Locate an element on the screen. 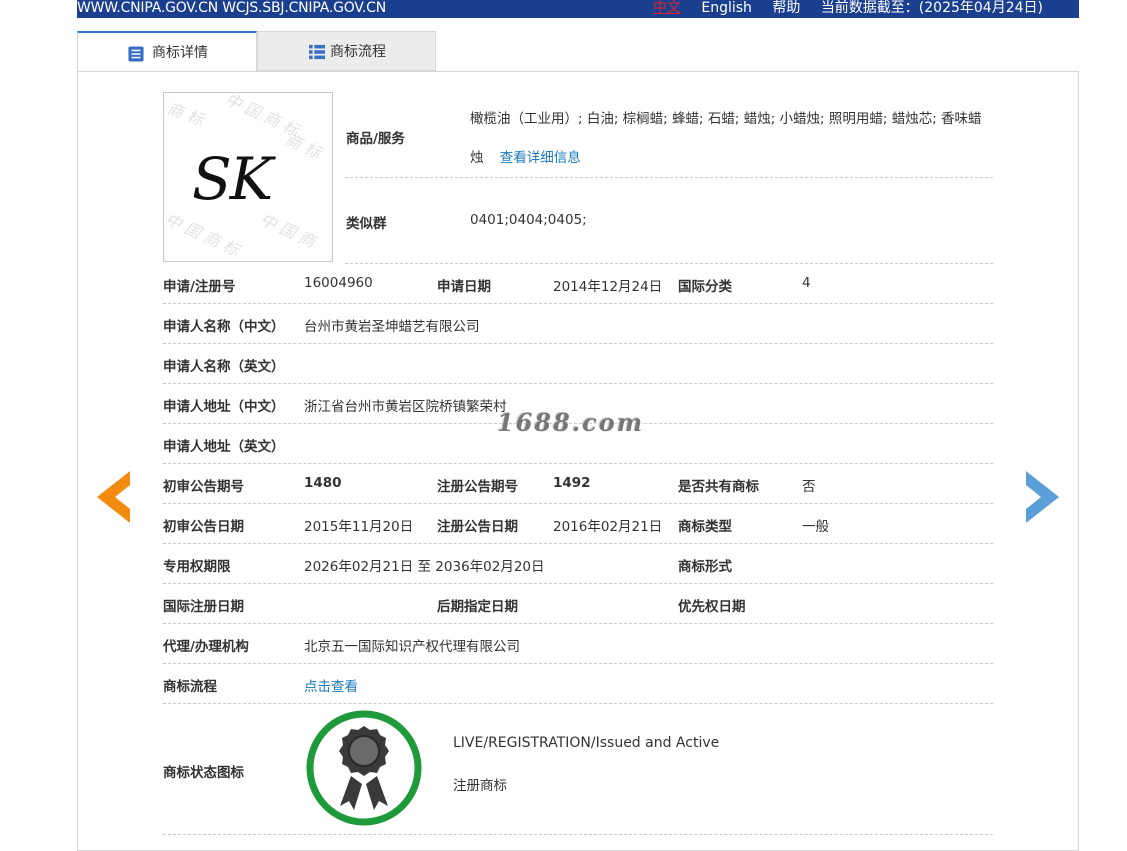 The height and width of the screenshot is (851, 1127). similar-group-value: 0401;0404;0405; is located at coordinates (528, 220).